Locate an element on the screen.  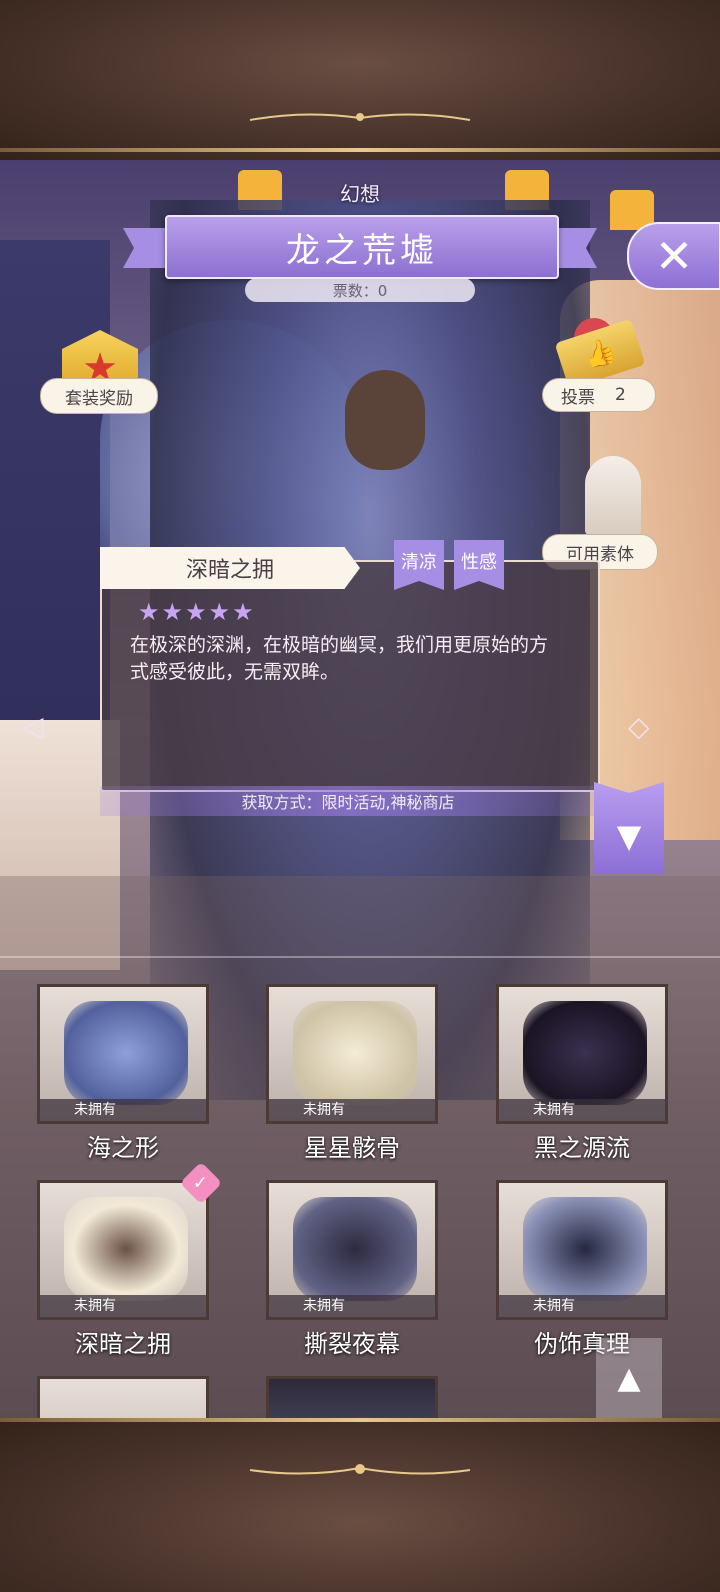
item-card: 未拥有 黑之源流 is located at coordinates (582, 1073).